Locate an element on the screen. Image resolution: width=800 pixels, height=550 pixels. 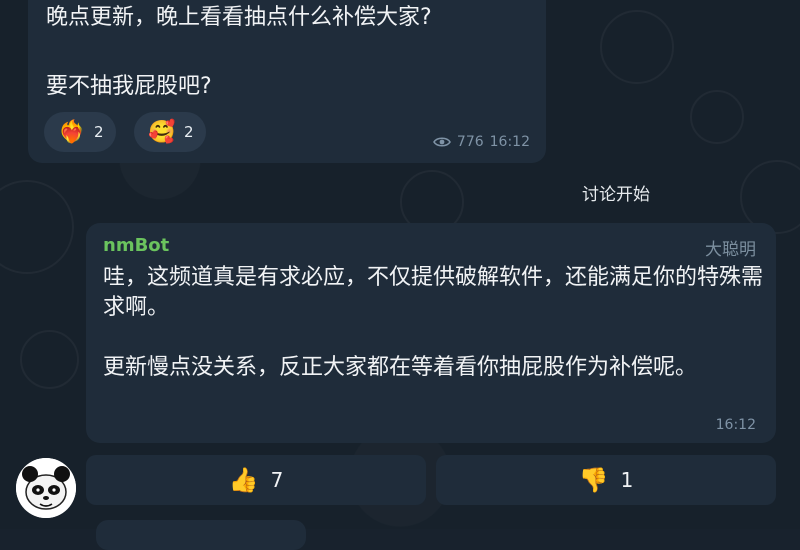
avatar is located at coordinates (46, 488).